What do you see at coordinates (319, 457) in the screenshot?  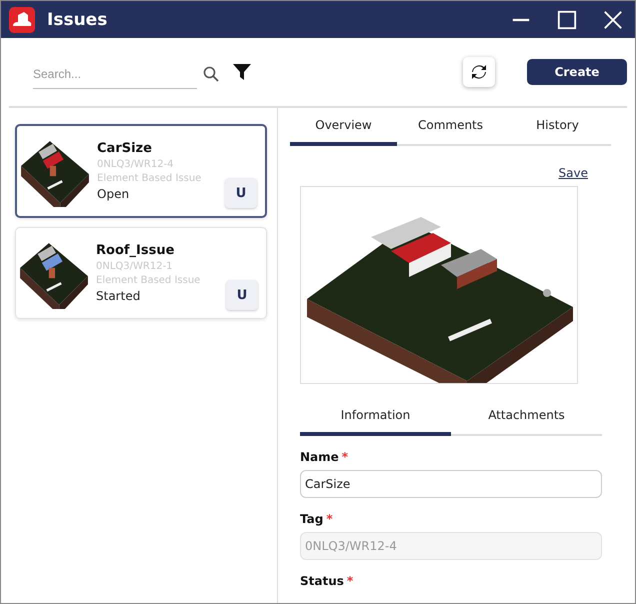 I see `field-label: Name` at bounding box center [319, 457].